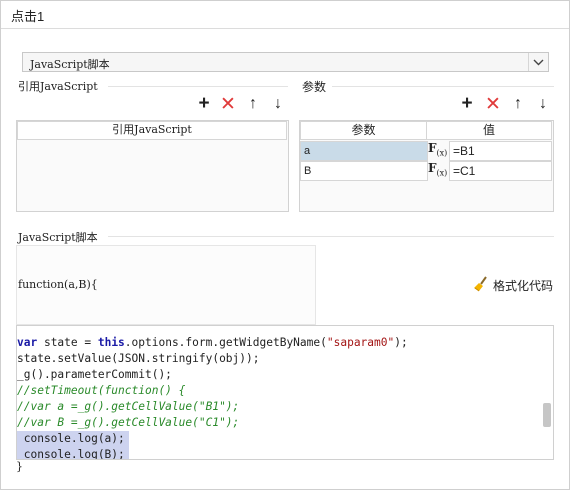 The width and height of the screenshot is (570, 490). What do you see at coordinates (285, 62) in the screenshot?
I see `script-type-select: JavaScript脚本` at bounding box center [285, 62].